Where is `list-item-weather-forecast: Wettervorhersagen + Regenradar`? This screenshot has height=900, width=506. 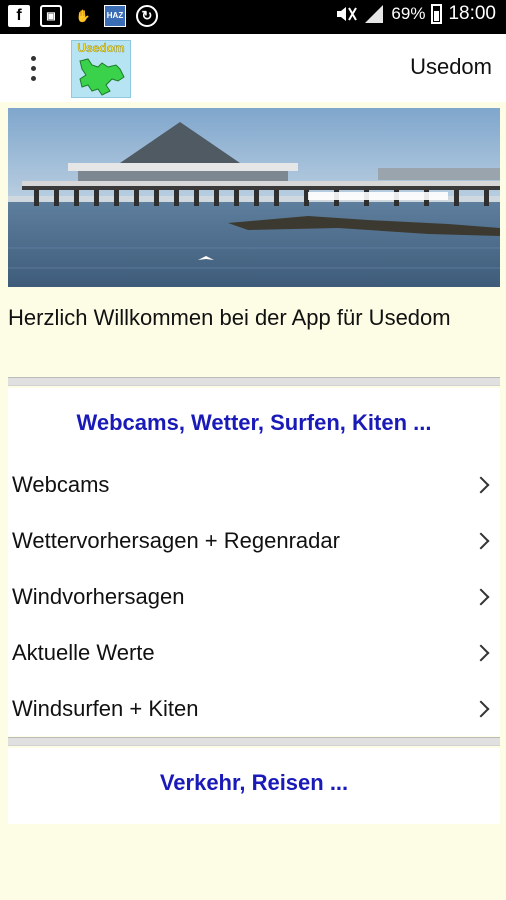
list-item-weather-forecast: Wettervorhersagen + Regenradar is located at coordinates (254, 542).